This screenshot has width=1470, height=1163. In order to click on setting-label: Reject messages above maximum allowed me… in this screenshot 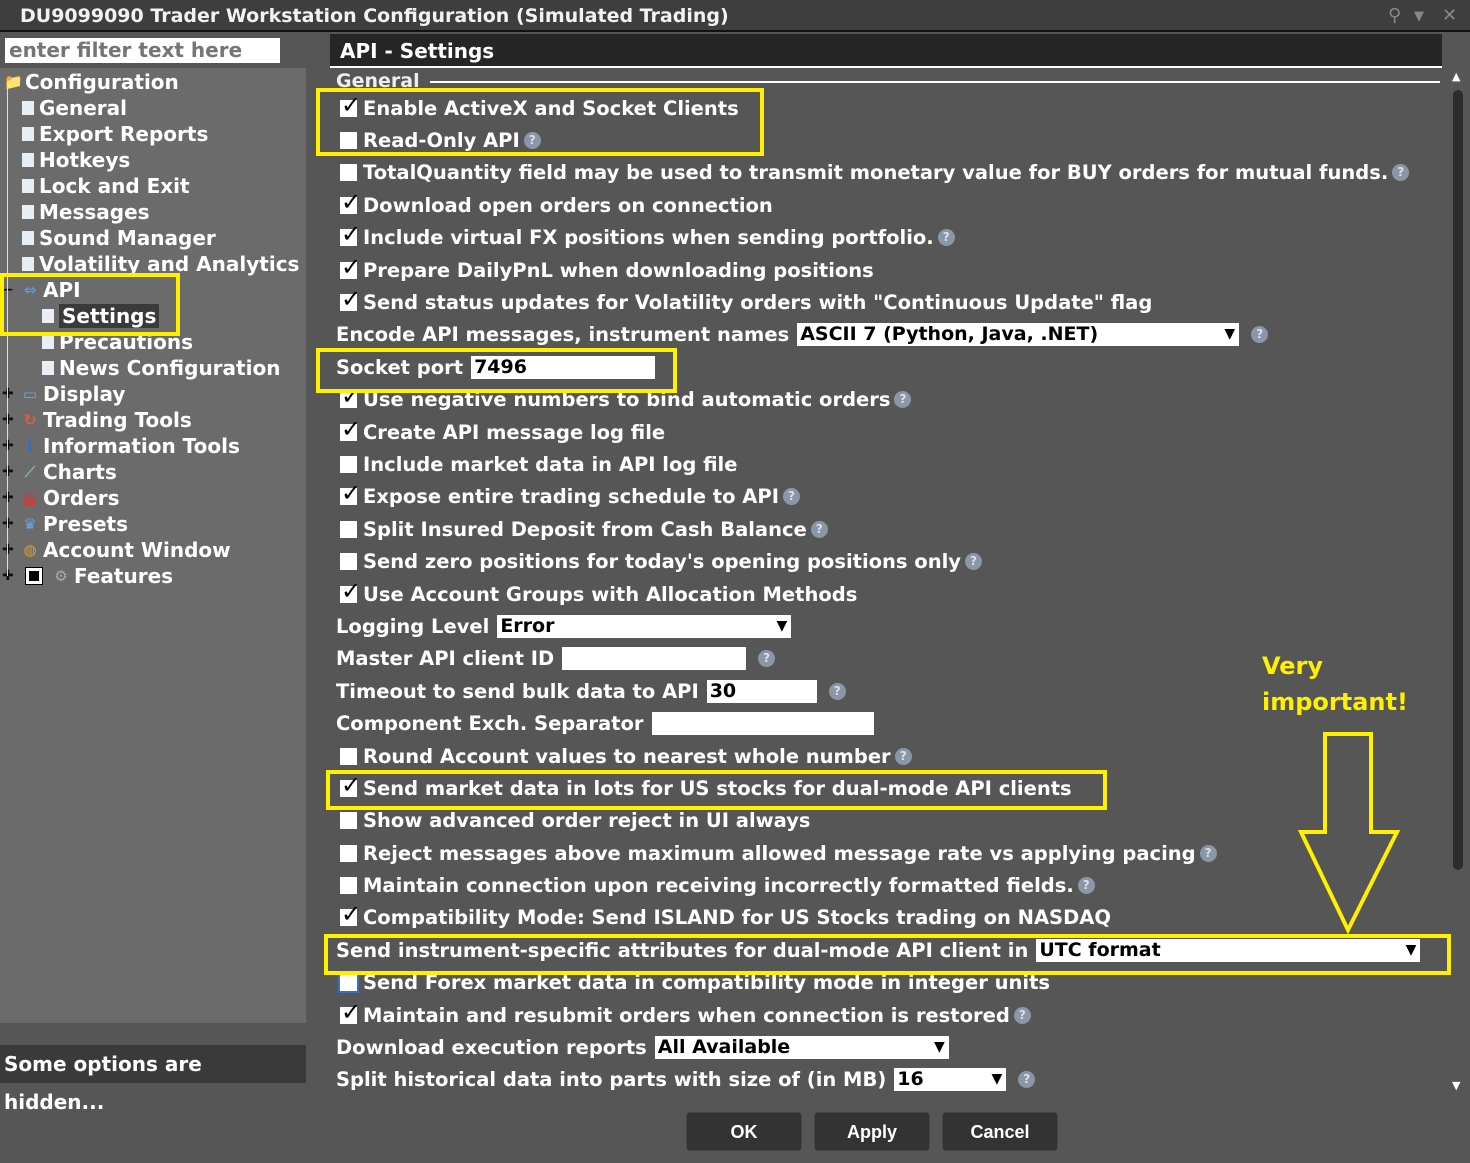, I will do `click(779, 853)`.